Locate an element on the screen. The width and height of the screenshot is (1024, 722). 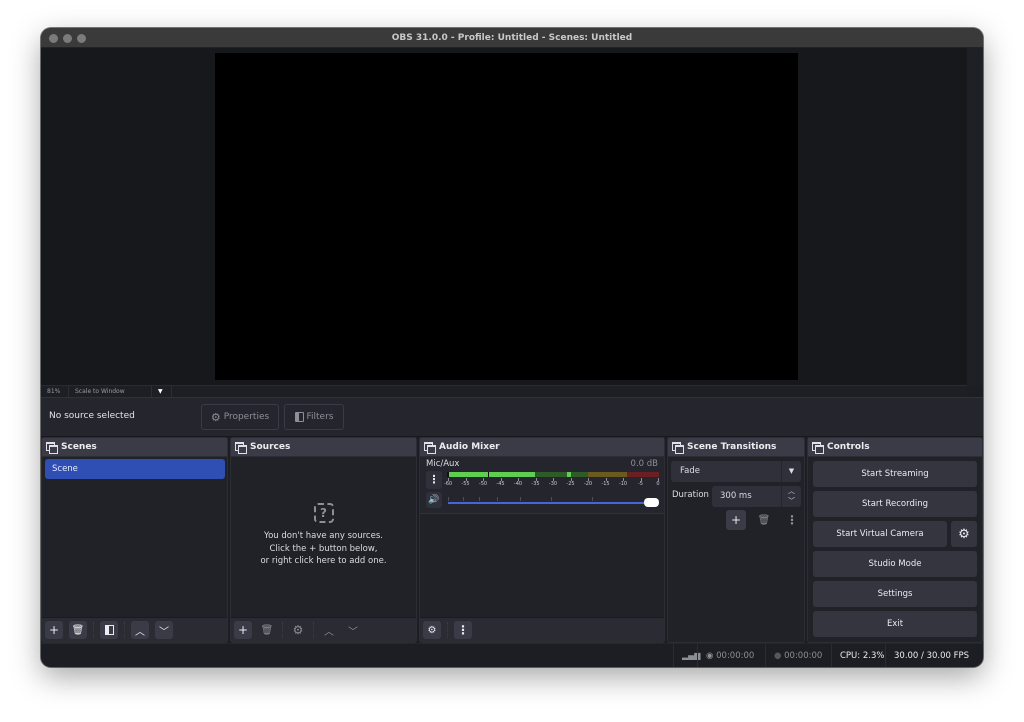
meter-tick-label: -10 is located at coordinates (623, 484).